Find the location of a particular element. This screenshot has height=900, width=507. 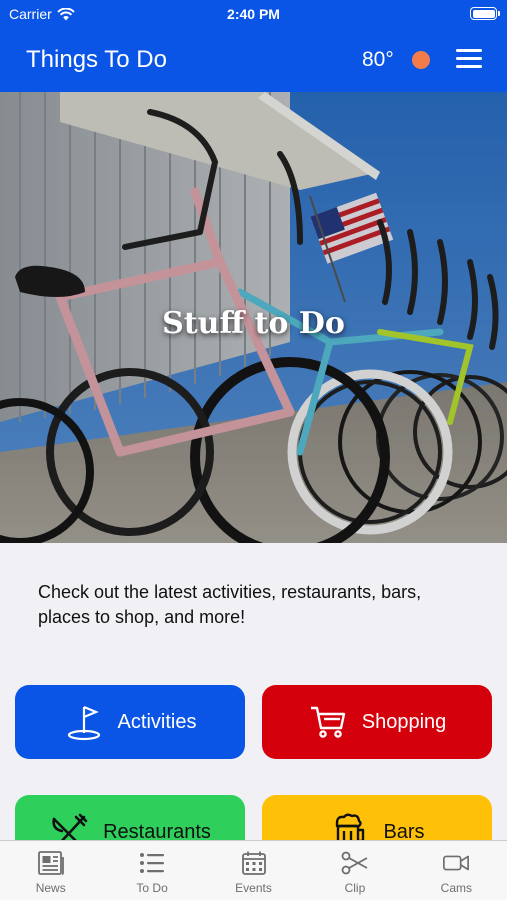

tab-events-label: Events is located at coordinates (253, 888).